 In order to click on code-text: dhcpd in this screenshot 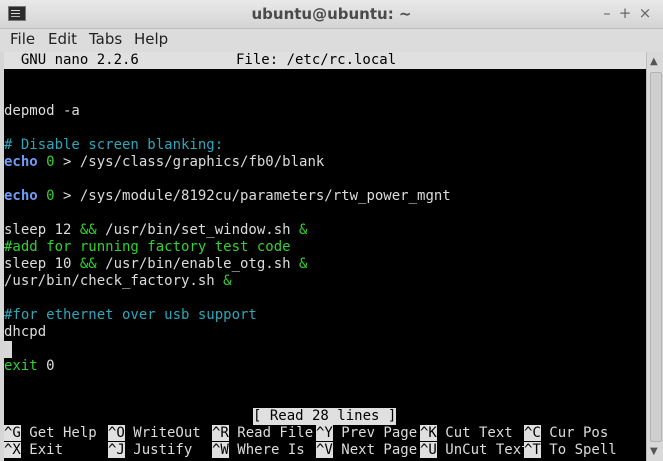, I will do `click(25, 332)`.